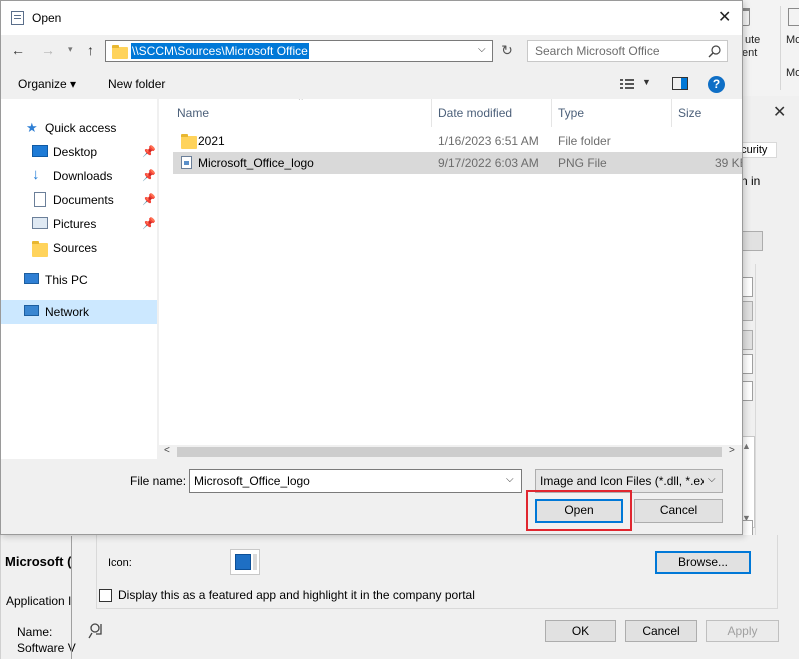  I want to click on scroll-right-icon: >, so click(732, 450).